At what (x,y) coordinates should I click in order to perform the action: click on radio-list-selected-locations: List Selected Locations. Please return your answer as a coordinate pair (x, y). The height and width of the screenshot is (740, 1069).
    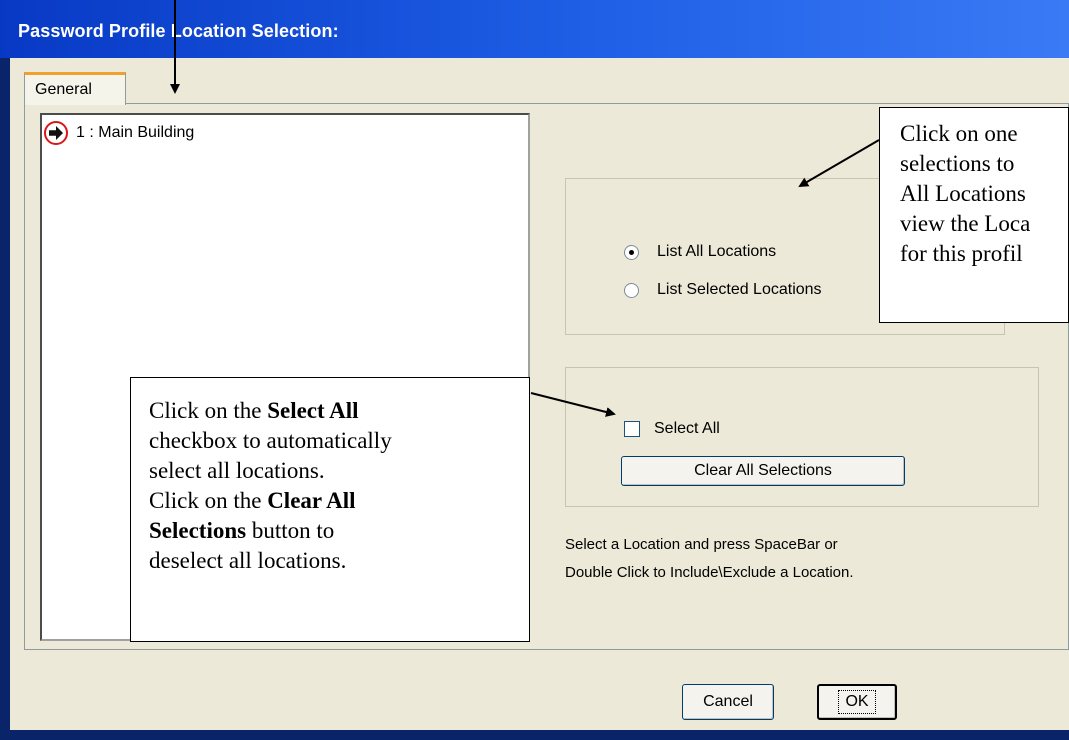
    Looking at the image, I should click on (723, 290).